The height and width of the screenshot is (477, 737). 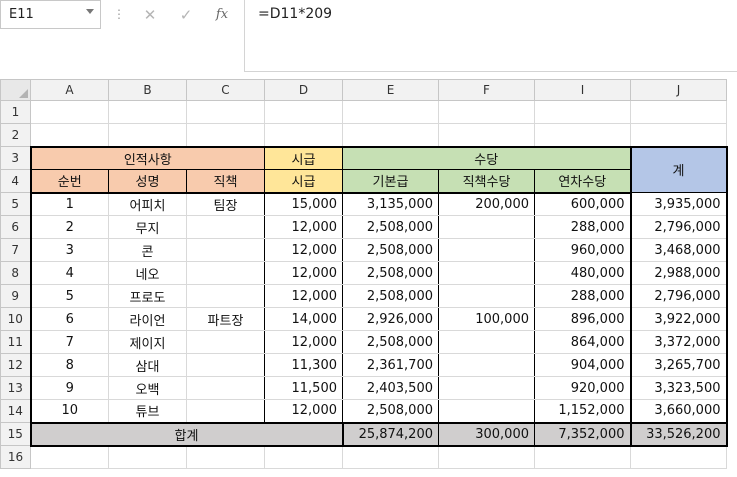 I want to click on leave-allowance-header-cell: 연차수당, so click(x=582, y=181).